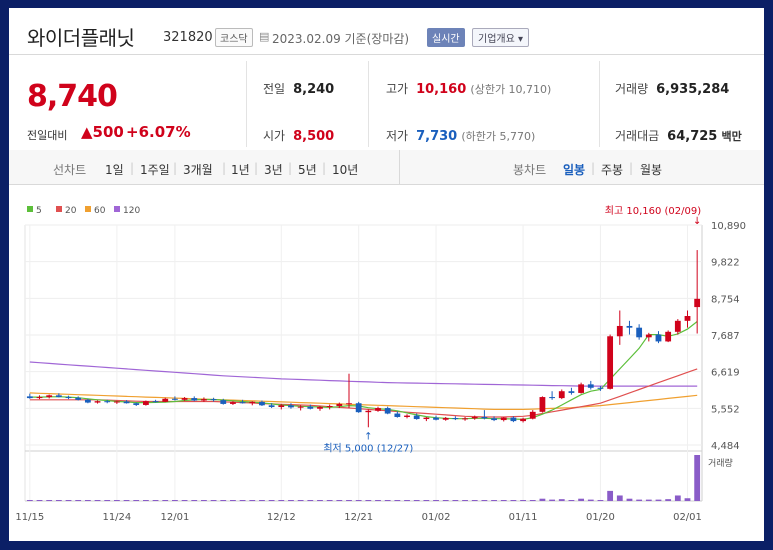  What do you see at coordinates (725, 299) in the screenshot?
I see `y-tick-label: 8,754` at bounding box center [725, 299].